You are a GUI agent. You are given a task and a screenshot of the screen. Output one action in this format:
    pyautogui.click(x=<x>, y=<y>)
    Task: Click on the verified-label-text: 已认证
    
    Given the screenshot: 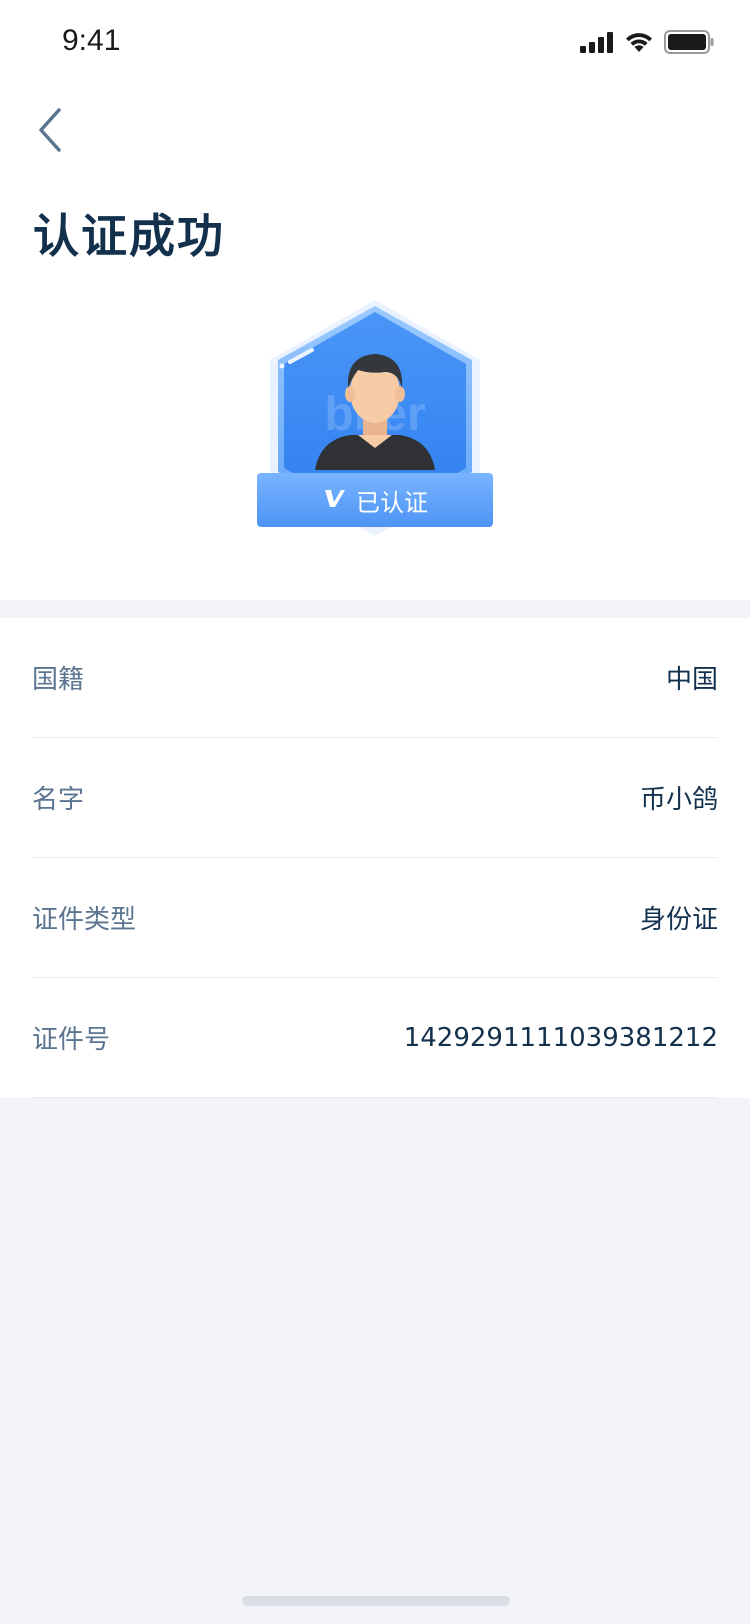 What is the action you would take?
    pyautogui.click(x=392, y=502)
    